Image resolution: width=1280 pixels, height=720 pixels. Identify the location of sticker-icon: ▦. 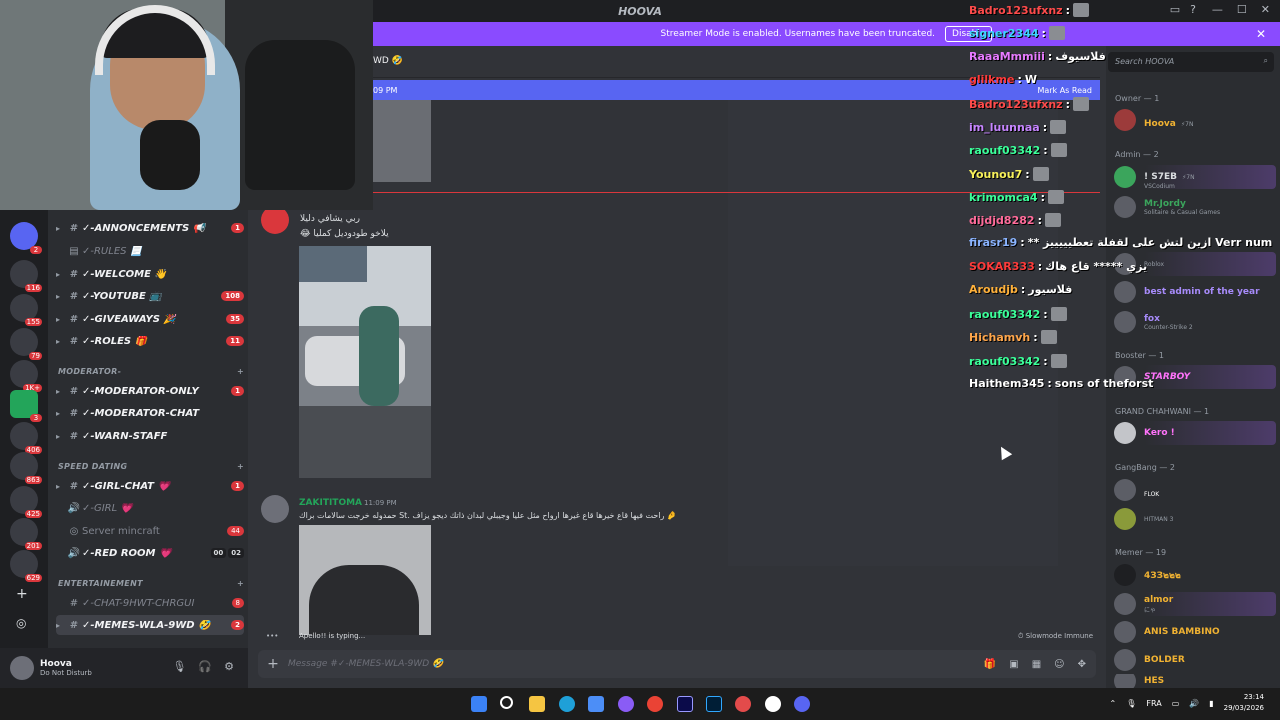
(1036, 664).